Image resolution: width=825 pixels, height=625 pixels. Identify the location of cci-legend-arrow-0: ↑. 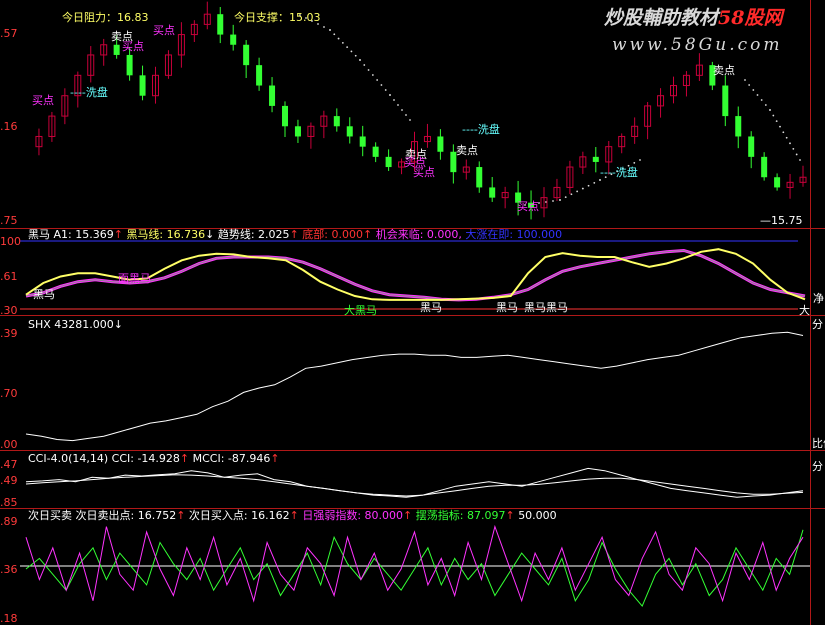
(184, 458).